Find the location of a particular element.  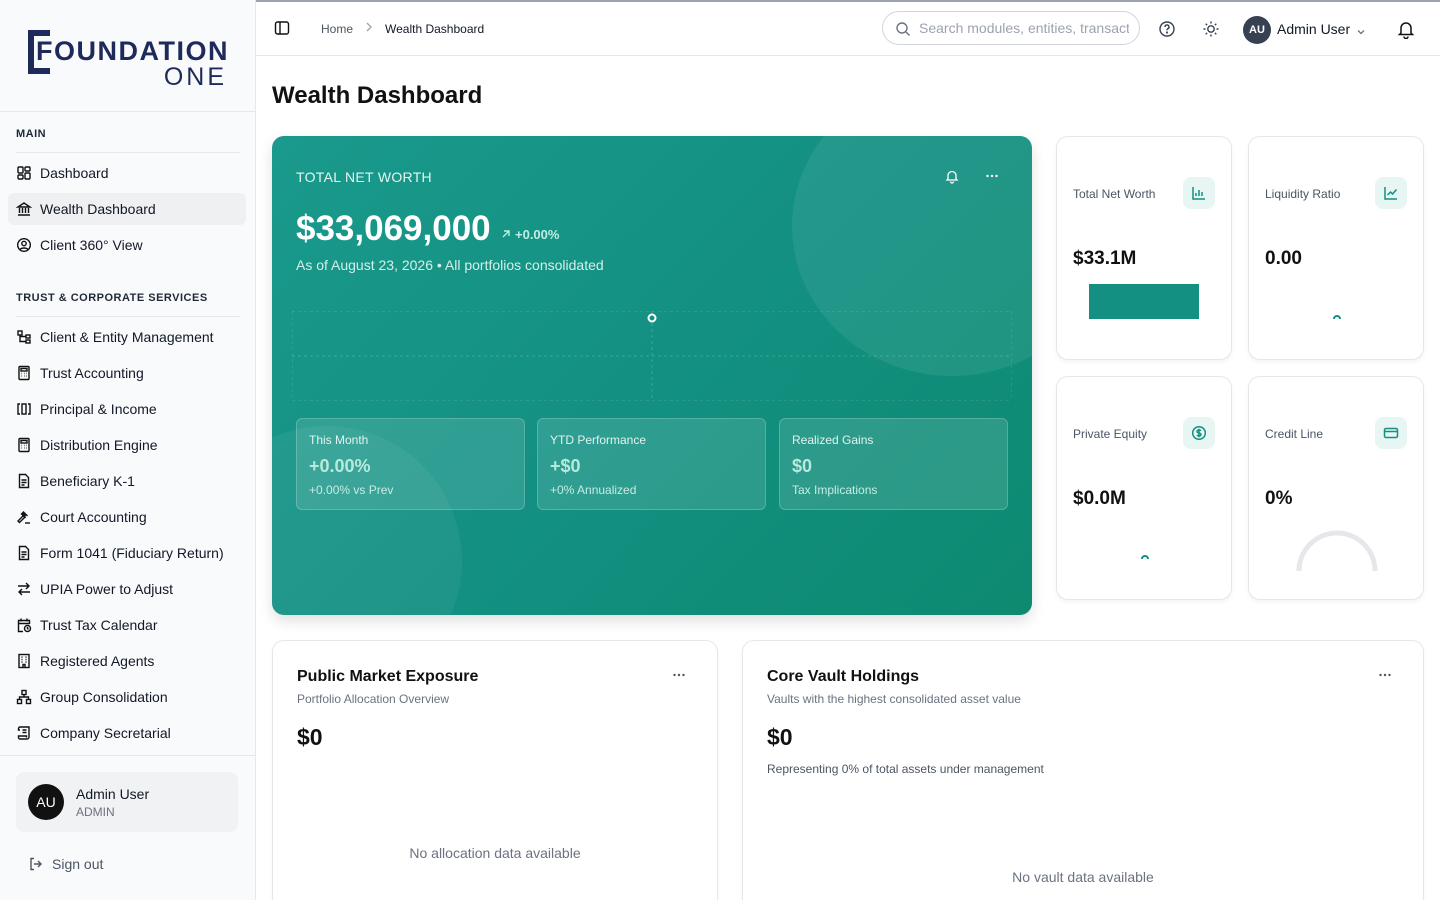

user-name: Admin User is located at coordinates (113, 794).